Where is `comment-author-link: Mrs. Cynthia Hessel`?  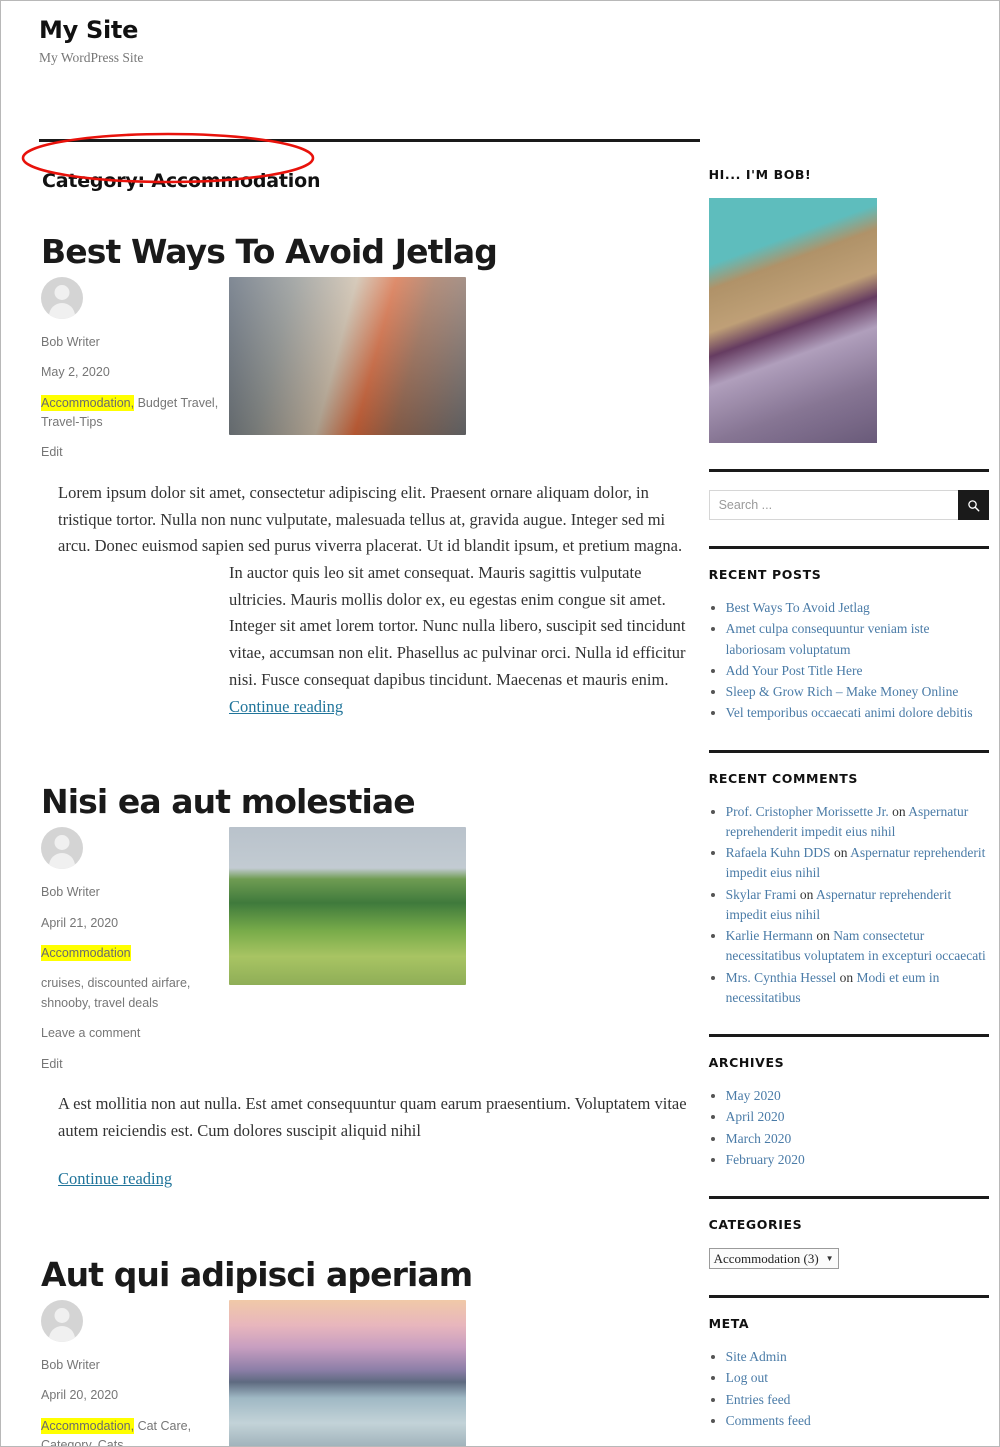 comment-author-link: Mrs. Cynthia Hessel is located at coordinates (781, 977).